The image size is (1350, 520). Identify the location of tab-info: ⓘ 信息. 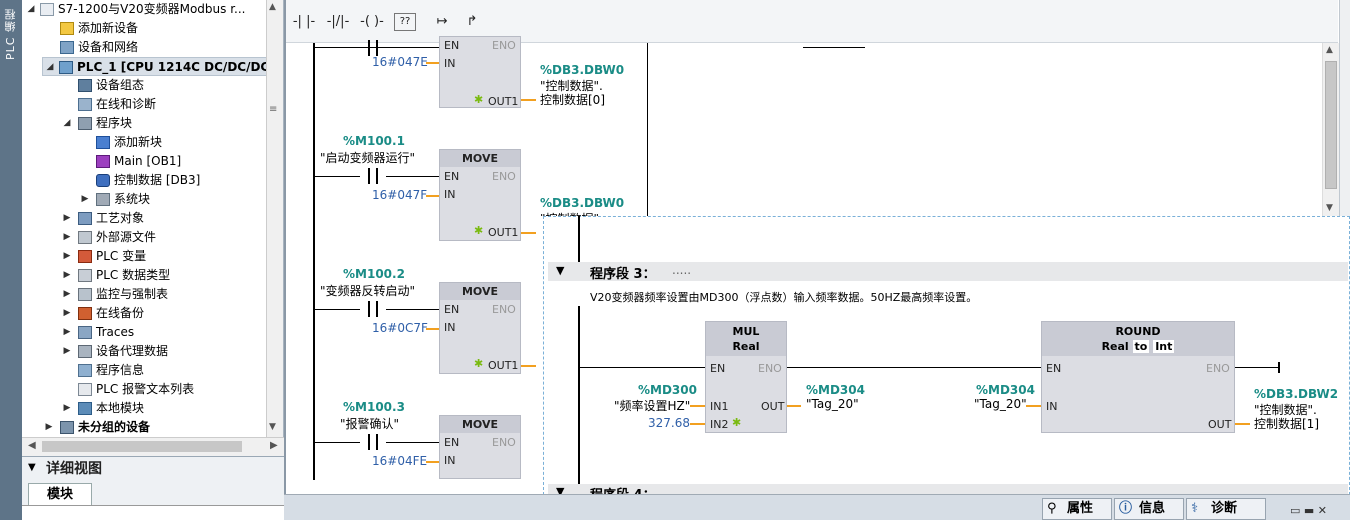
(1149, 509).